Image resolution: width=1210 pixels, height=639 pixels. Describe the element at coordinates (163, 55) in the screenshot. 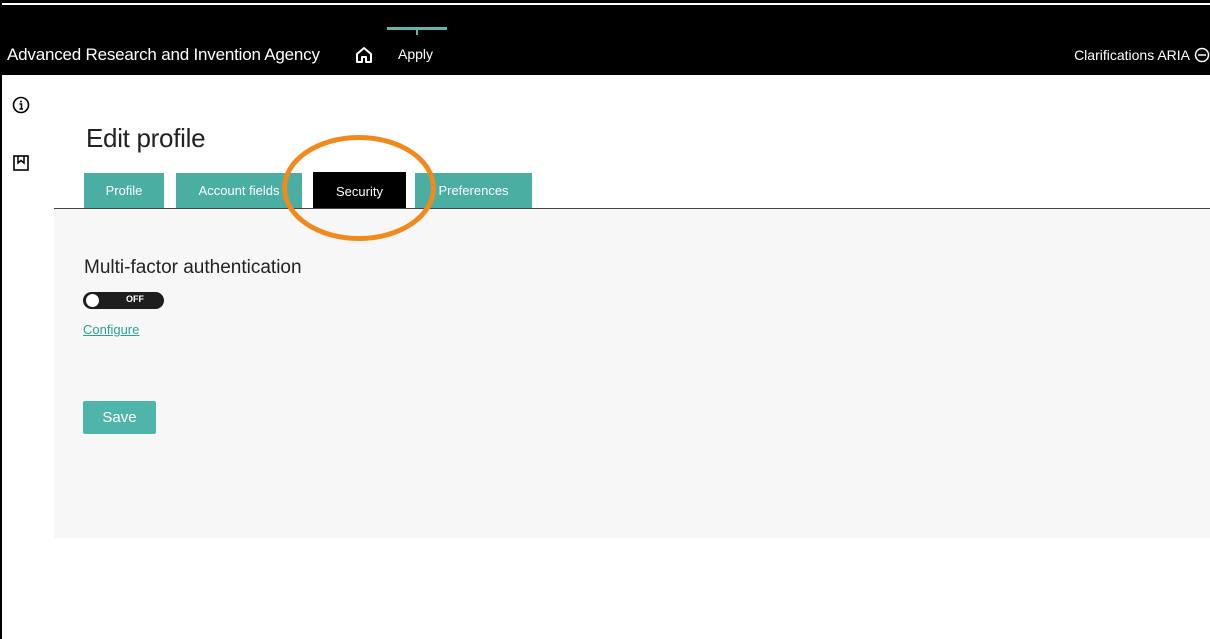

I see `brand-name: Advanced Research and Invention Agency` at that location.